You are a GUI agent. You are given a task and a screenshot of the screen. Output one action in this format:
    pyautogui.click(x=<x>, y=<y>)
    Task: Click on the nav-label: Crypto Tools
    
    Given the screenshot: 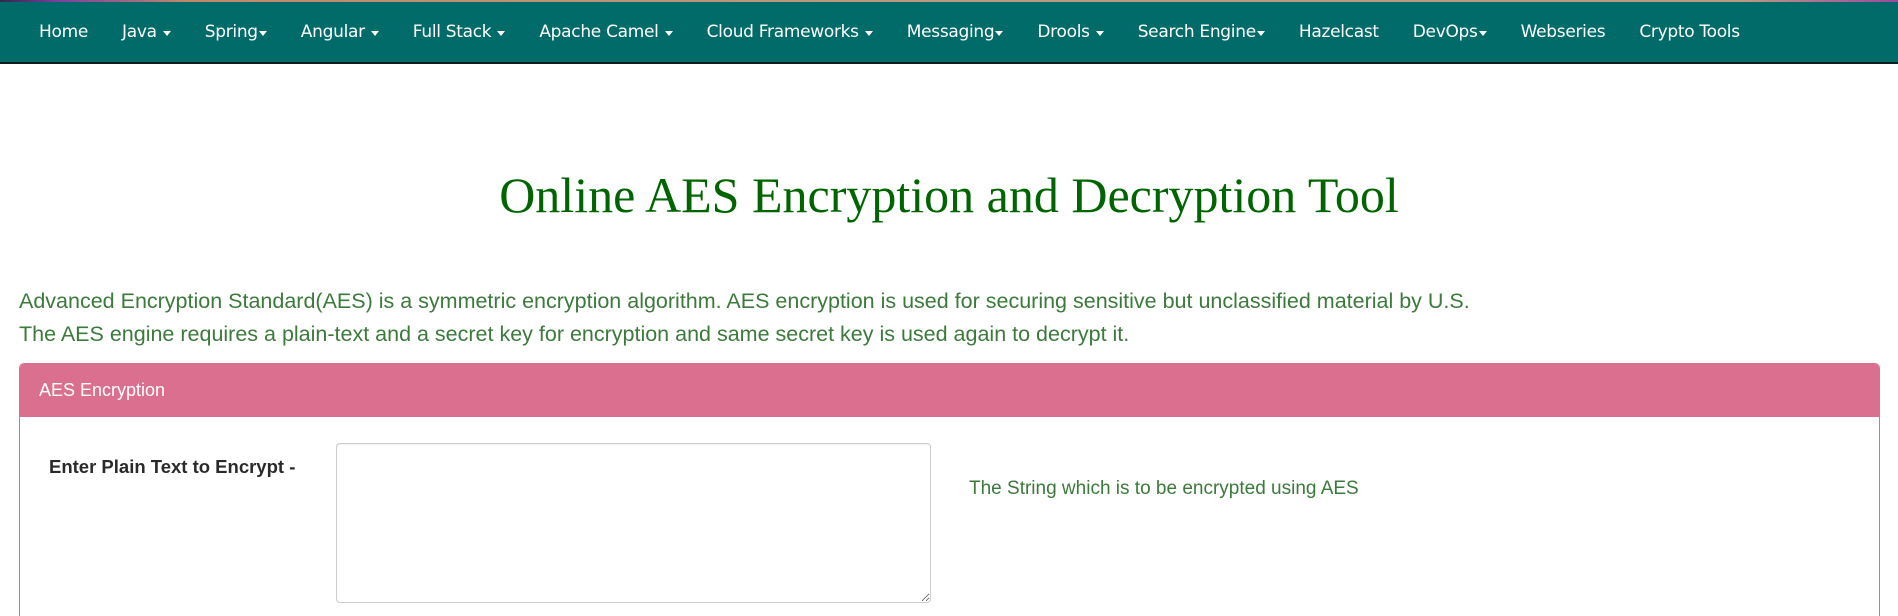 What is the action you would take?
    pyautogui.click(x=1689, y=32)
    